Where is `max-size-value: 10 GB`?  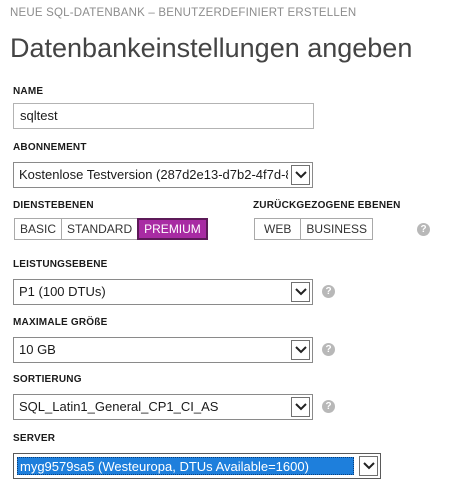
max-size-value: 10 GB is located at coordinates (37, 349).